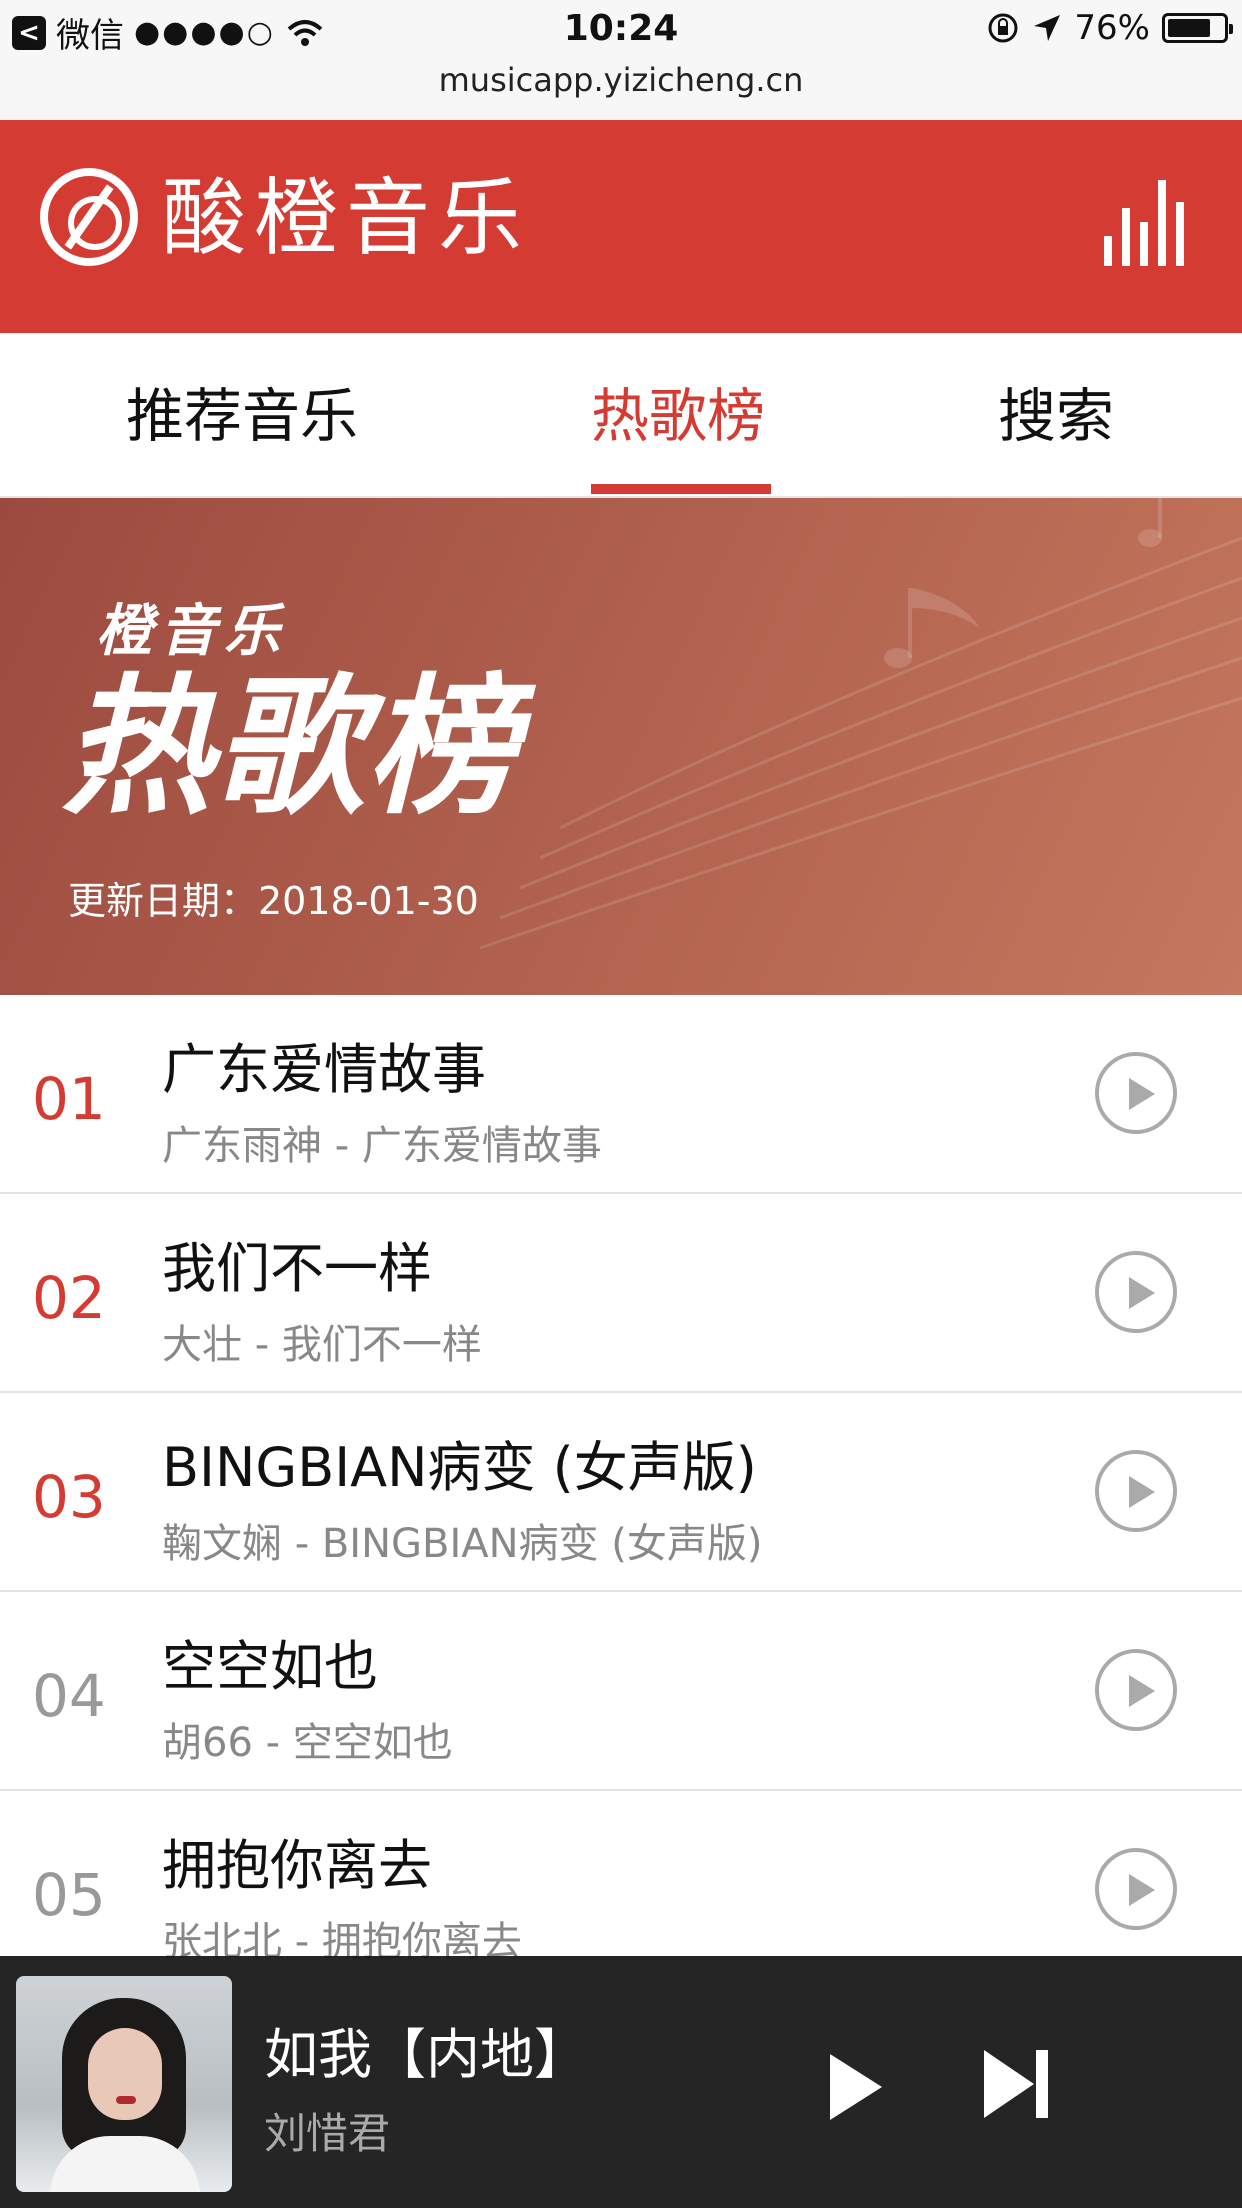  What do you see at coordinates (426, 2054) in the screenshot?
I see `now-playing-title: 如我【内地】` at bounding box center [426, 2054].